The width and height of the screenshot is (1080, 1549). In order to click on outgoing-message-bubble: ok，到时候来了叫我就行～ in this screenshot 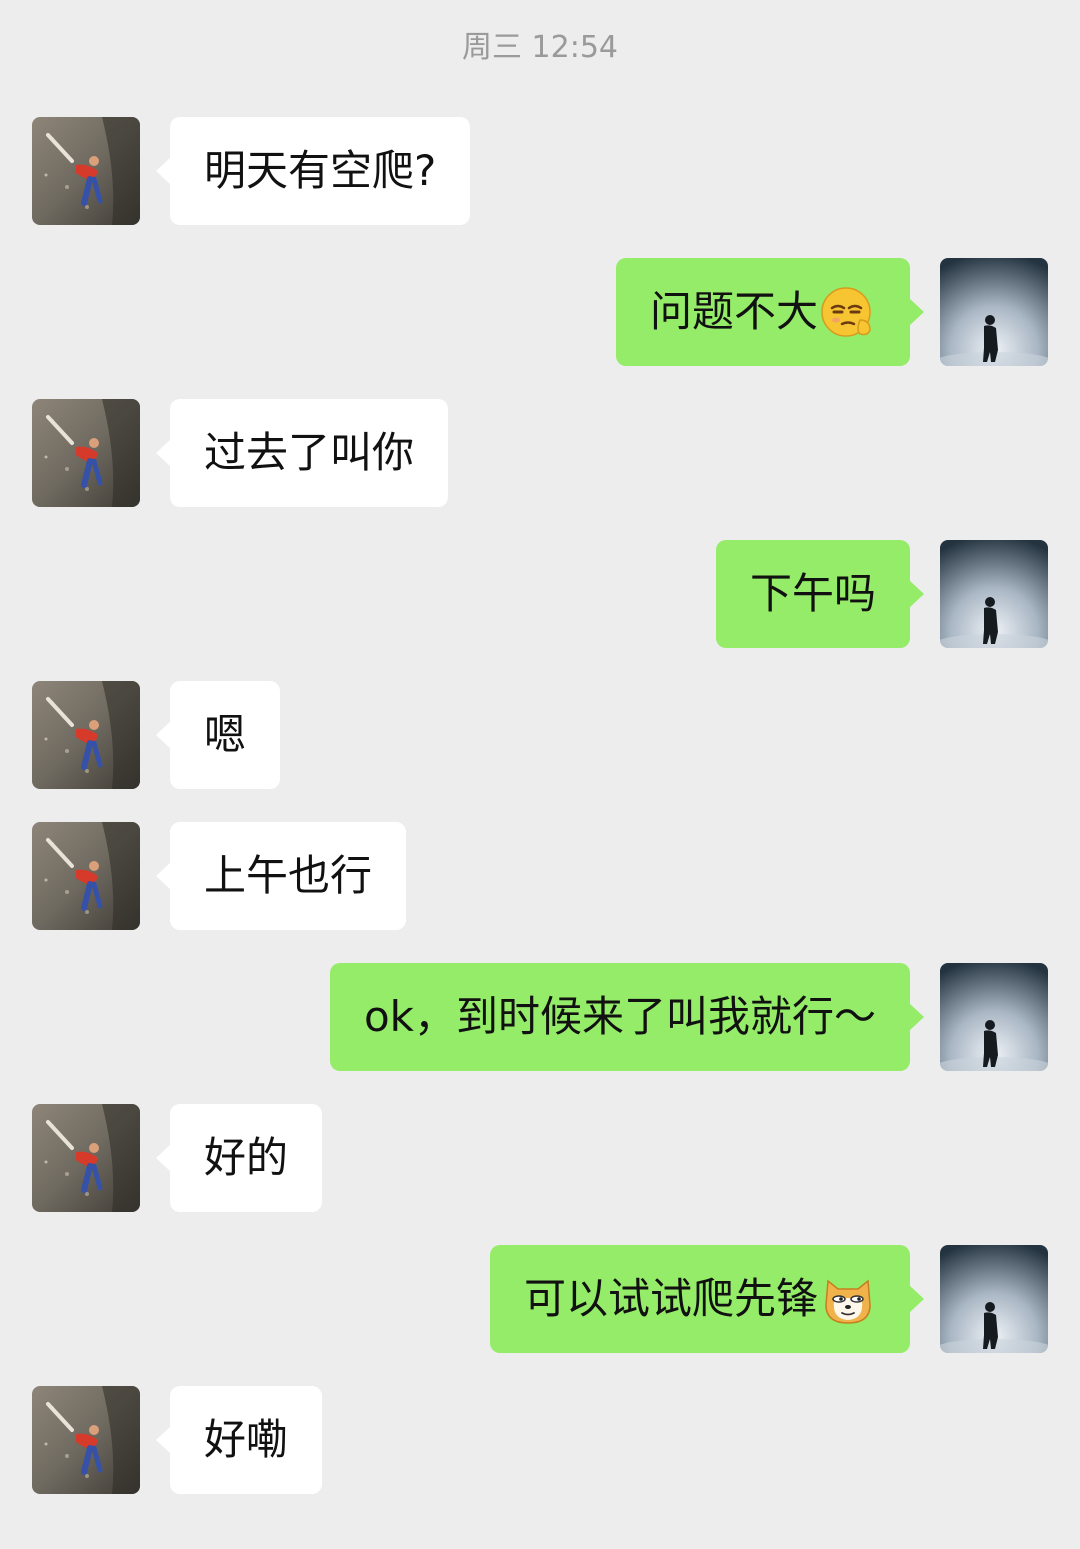, I will do `click(627, 1017)`.